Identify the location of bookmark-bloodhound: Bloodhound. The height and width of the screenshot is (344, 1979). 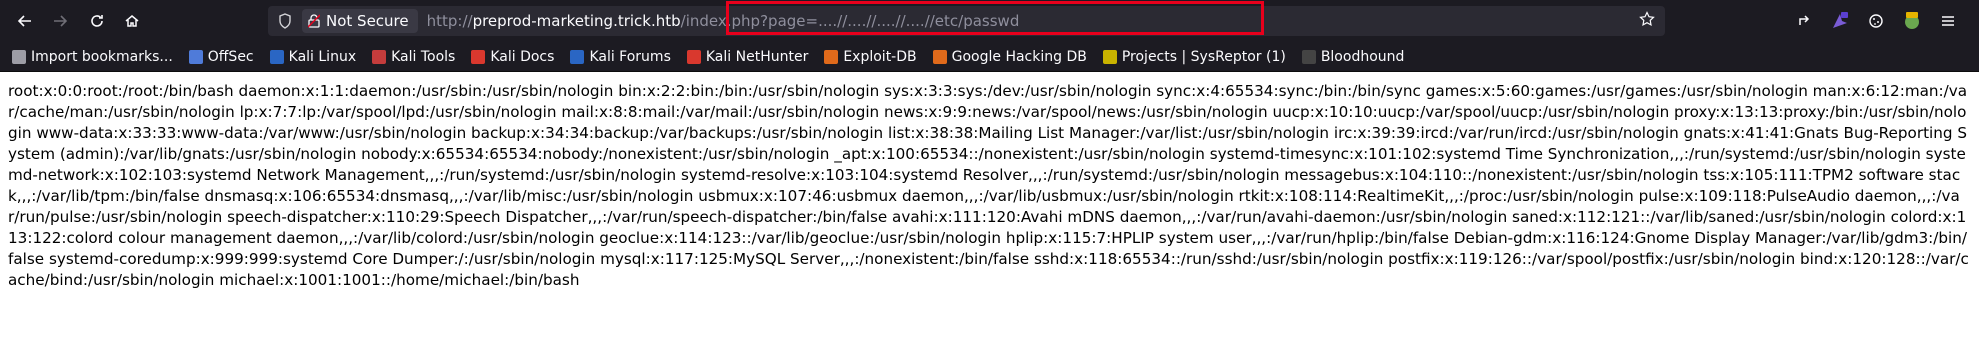
(1352, 57).